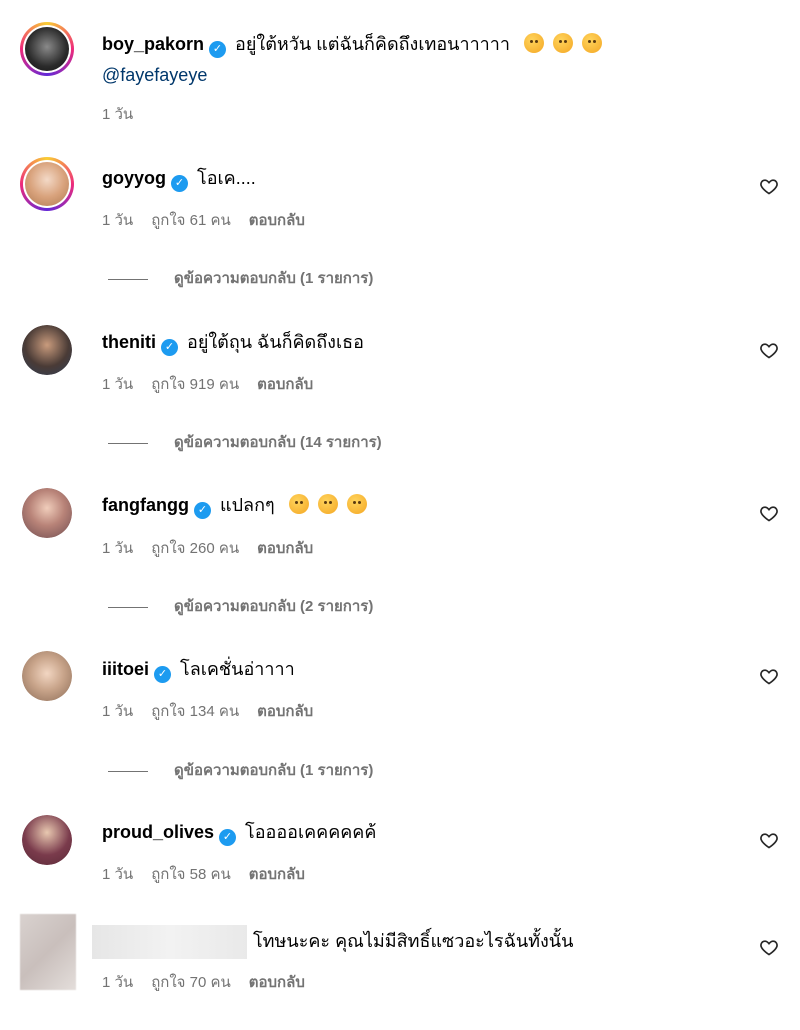  Describe the element at coordinates (169, 942) in the screenshot. I see `blurred-username` at that location.